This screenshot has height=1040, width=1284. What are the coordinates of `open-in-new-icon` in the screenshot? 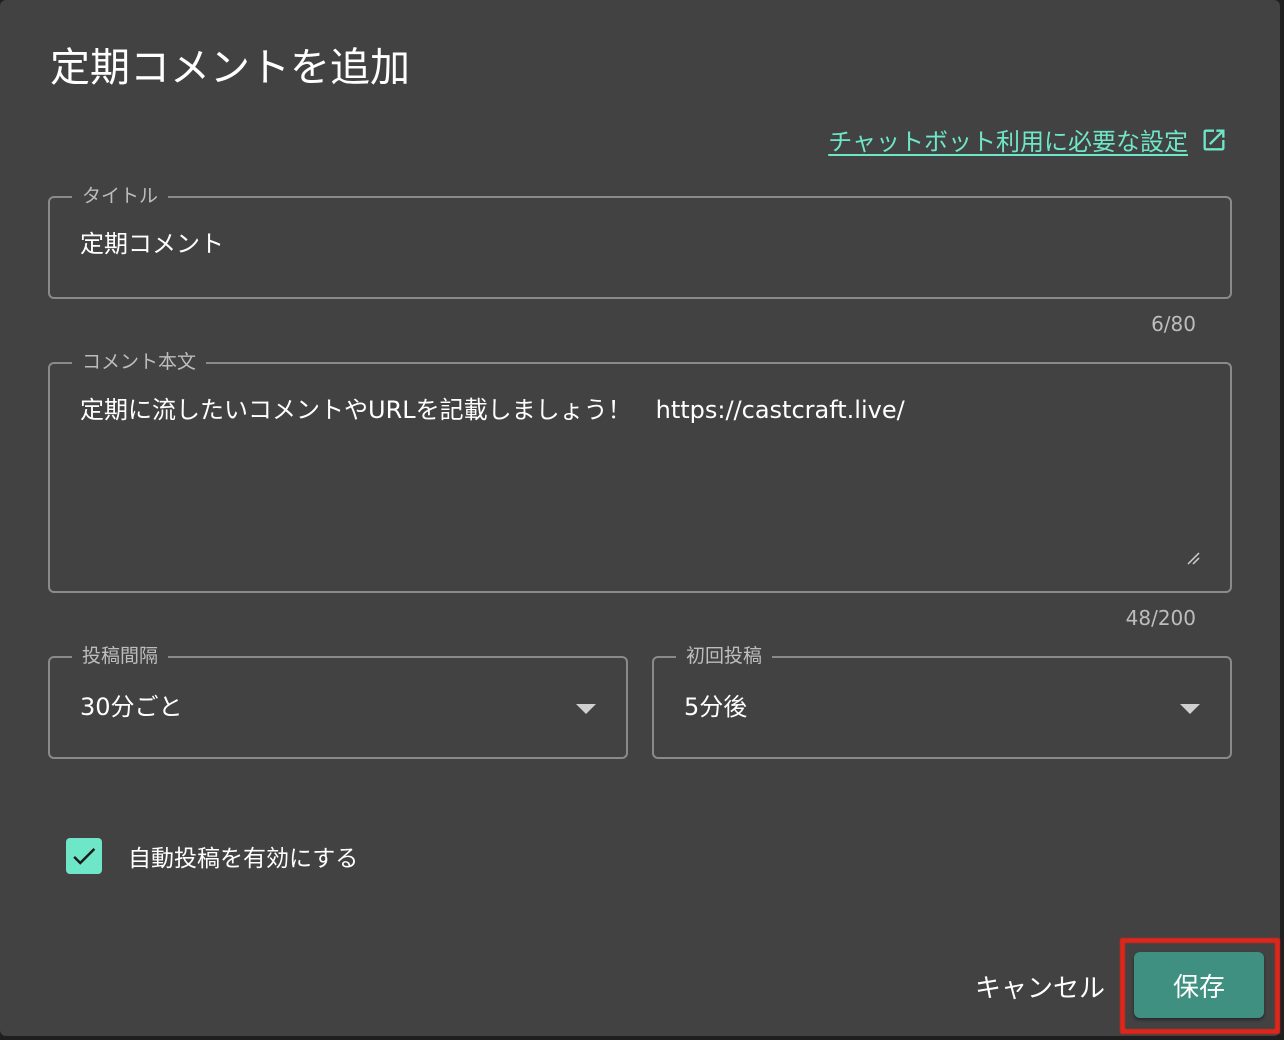 It's located at (1214, 139).